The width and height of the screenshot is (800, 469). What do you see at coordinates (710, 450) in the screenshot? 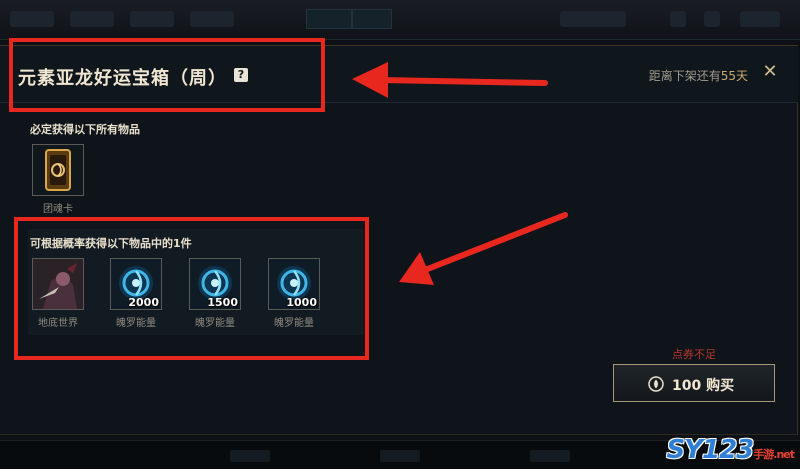
I see `watermark-text: SY123` at bounding box center [710, 450].